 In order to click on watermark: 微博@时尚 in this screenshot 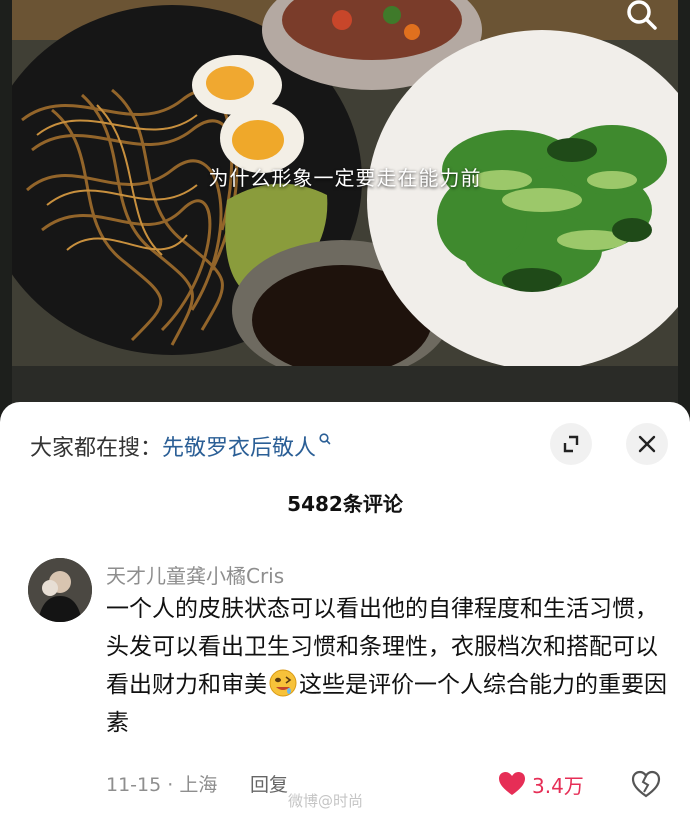, I will do `click(326, 801)`.